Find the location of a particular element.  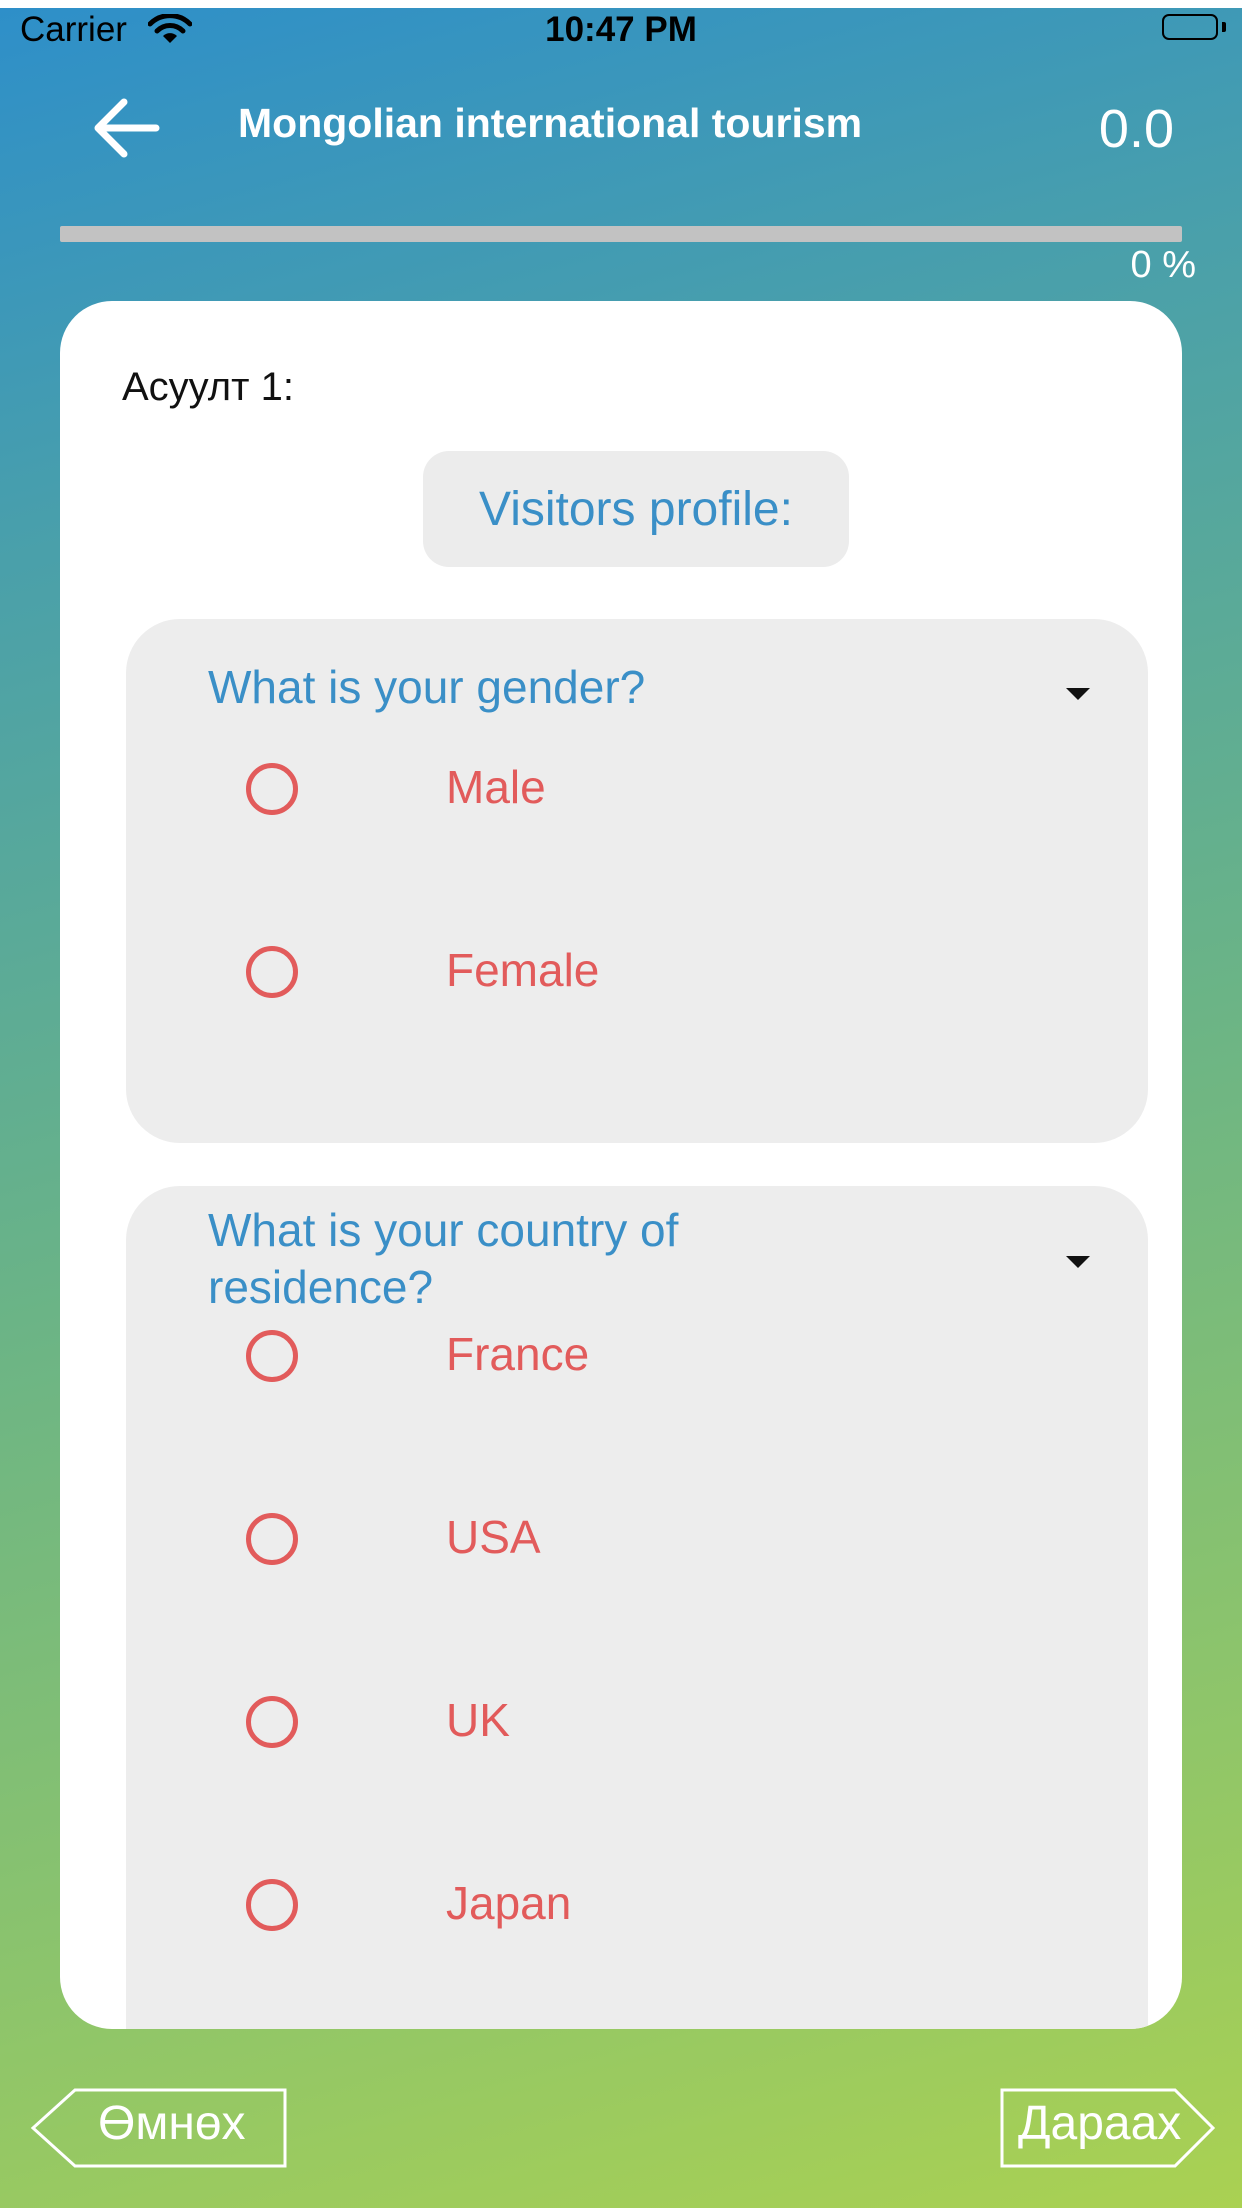

option-female: Female is located at coordinates (676, 976).